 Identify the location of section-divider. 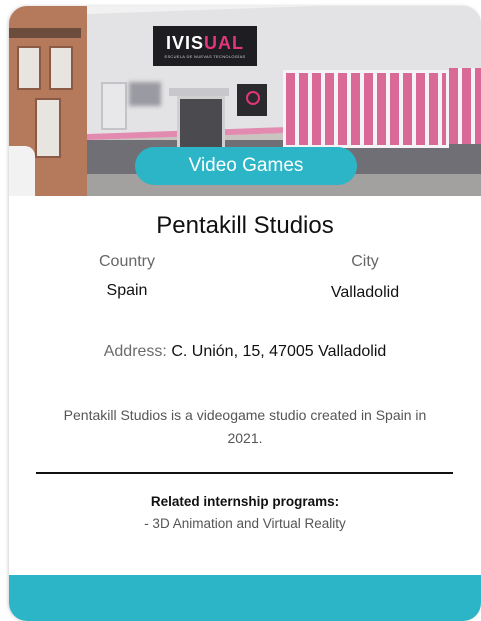
(244, 473).